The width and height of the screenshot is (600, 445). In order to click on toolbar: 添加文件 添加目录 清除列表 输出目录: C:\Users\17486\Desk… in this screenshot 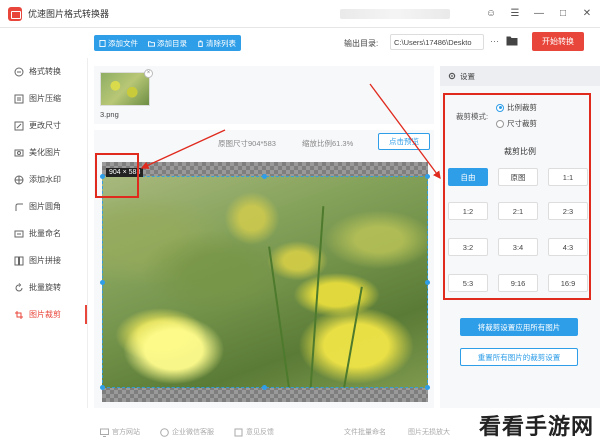, I will do `click(344, 43)`.